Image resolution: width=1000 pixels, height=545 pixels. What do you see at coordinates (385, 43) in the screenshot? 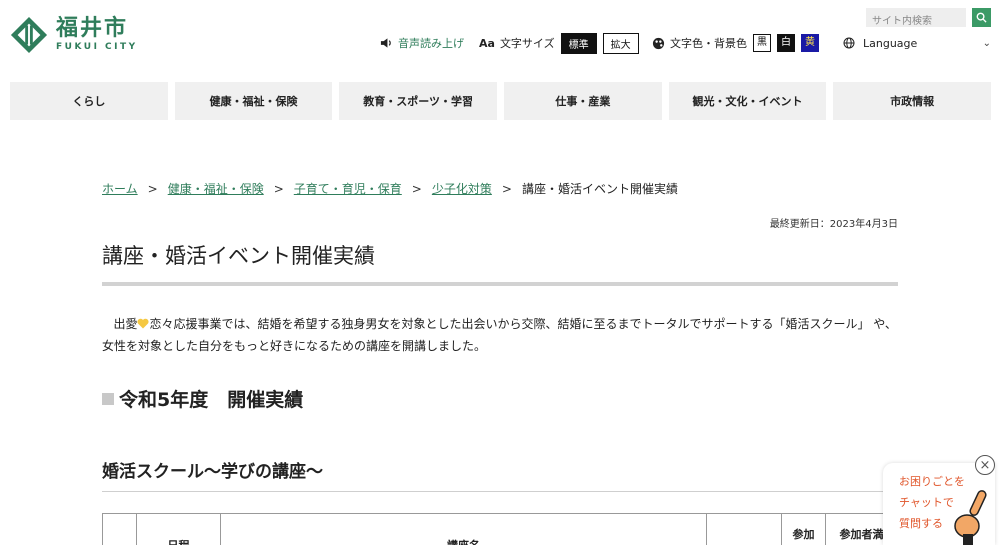
I see `speaker-icon` at bounding box center [385, 43].